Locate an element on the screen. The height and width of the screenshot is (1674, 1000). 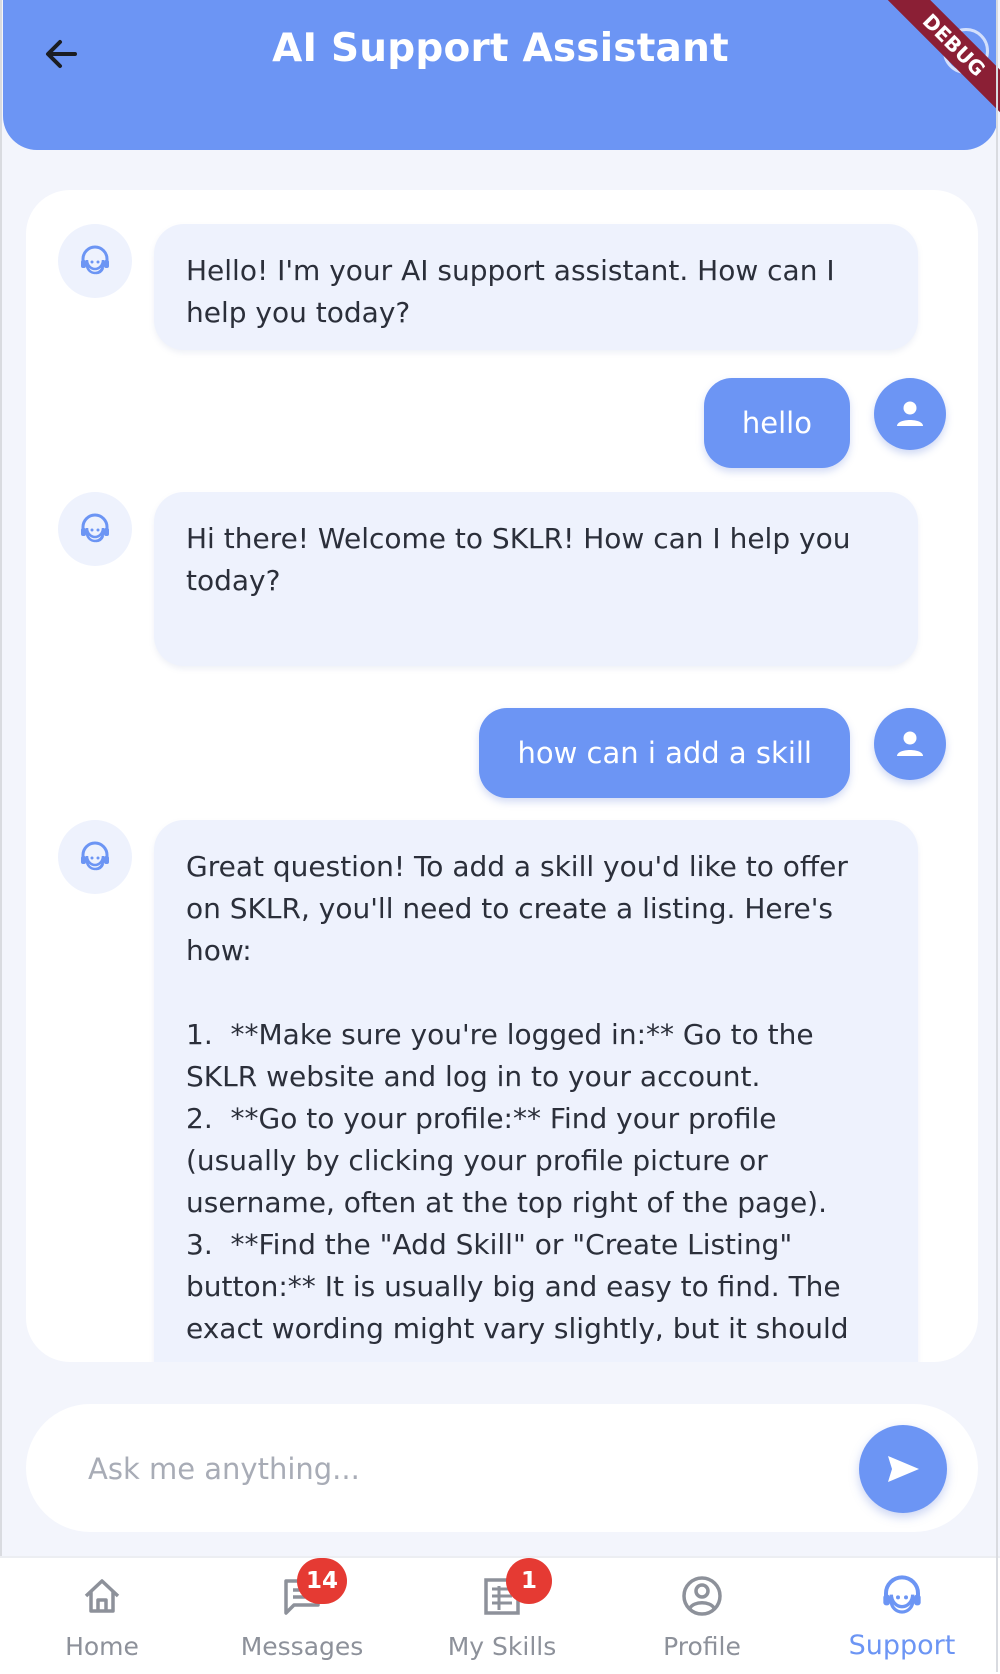
nav-label: My Skills is located at coordinates (502, 1646).